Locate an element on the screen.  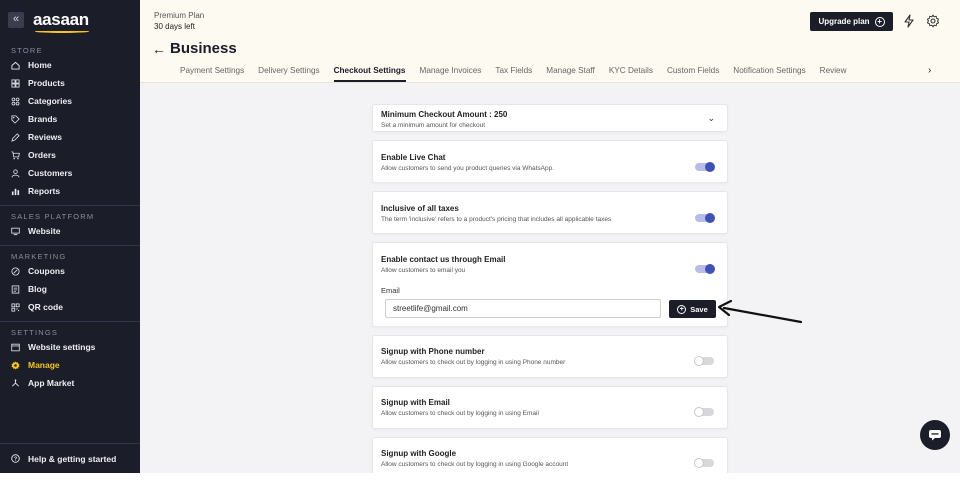
signup-google-title: Signup with Google is located at coordinates (419, 453).